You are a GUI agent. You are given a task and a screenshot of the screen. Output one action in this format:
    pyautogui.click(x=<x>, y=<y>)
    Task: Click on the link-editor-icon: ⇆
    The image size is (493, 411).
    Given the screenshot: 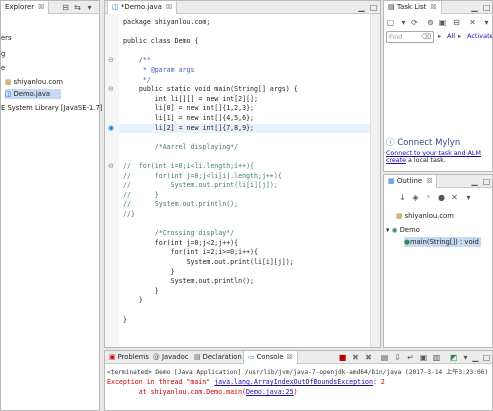 What is the action you would take?
    pyautogui.click(x=77, y=7)
    